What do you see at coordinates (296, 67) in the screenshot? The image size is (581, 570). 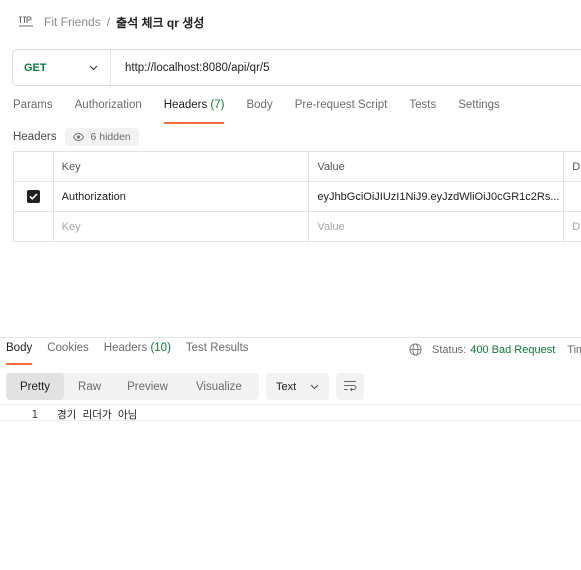 I see `url-bar: GET http://localhost:8080/api/qr/5` at bounding box center [296, 67].